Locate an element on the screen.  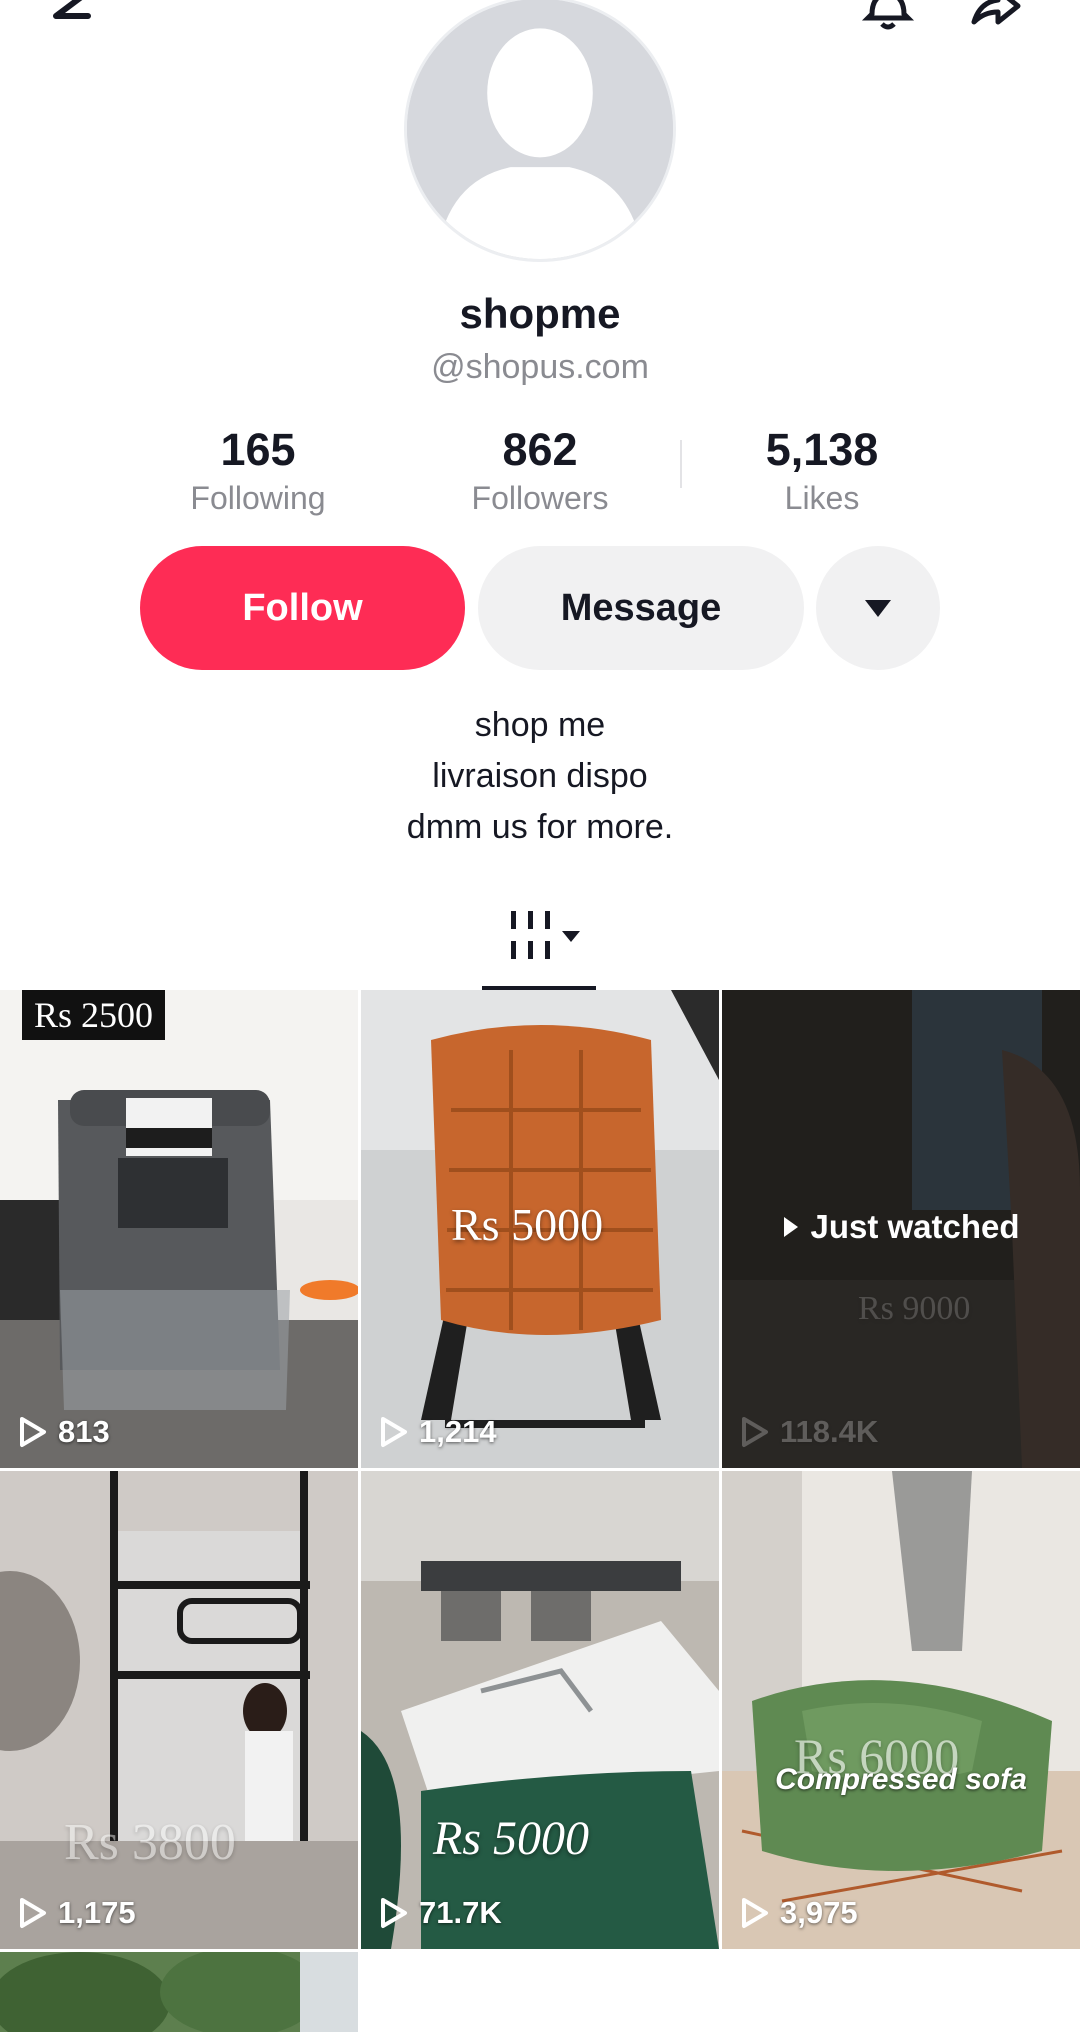
view-count: 3,975 is located at coordinates (799, 1913).